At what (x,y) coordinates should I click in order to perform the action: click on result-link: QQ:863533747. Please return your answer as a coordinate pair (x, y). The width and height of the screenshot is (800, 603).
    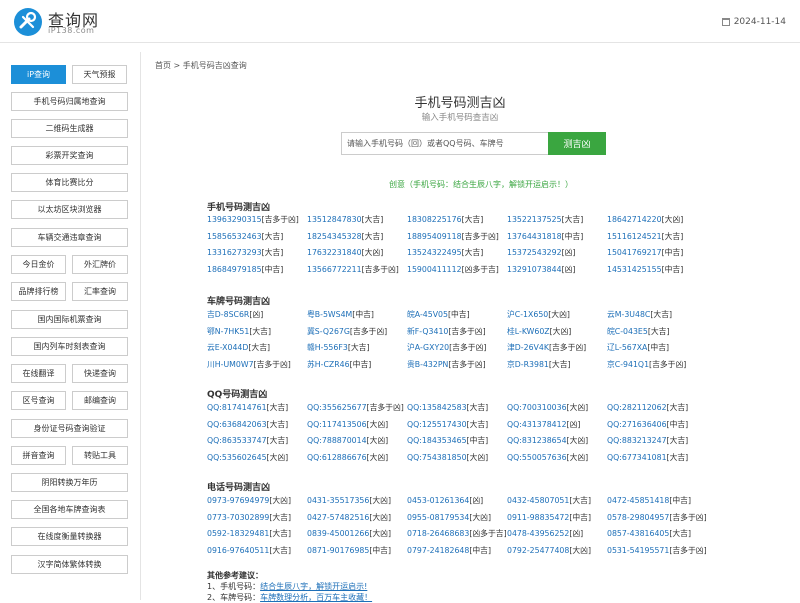
    Looking at the image, I should click on (237, 440).